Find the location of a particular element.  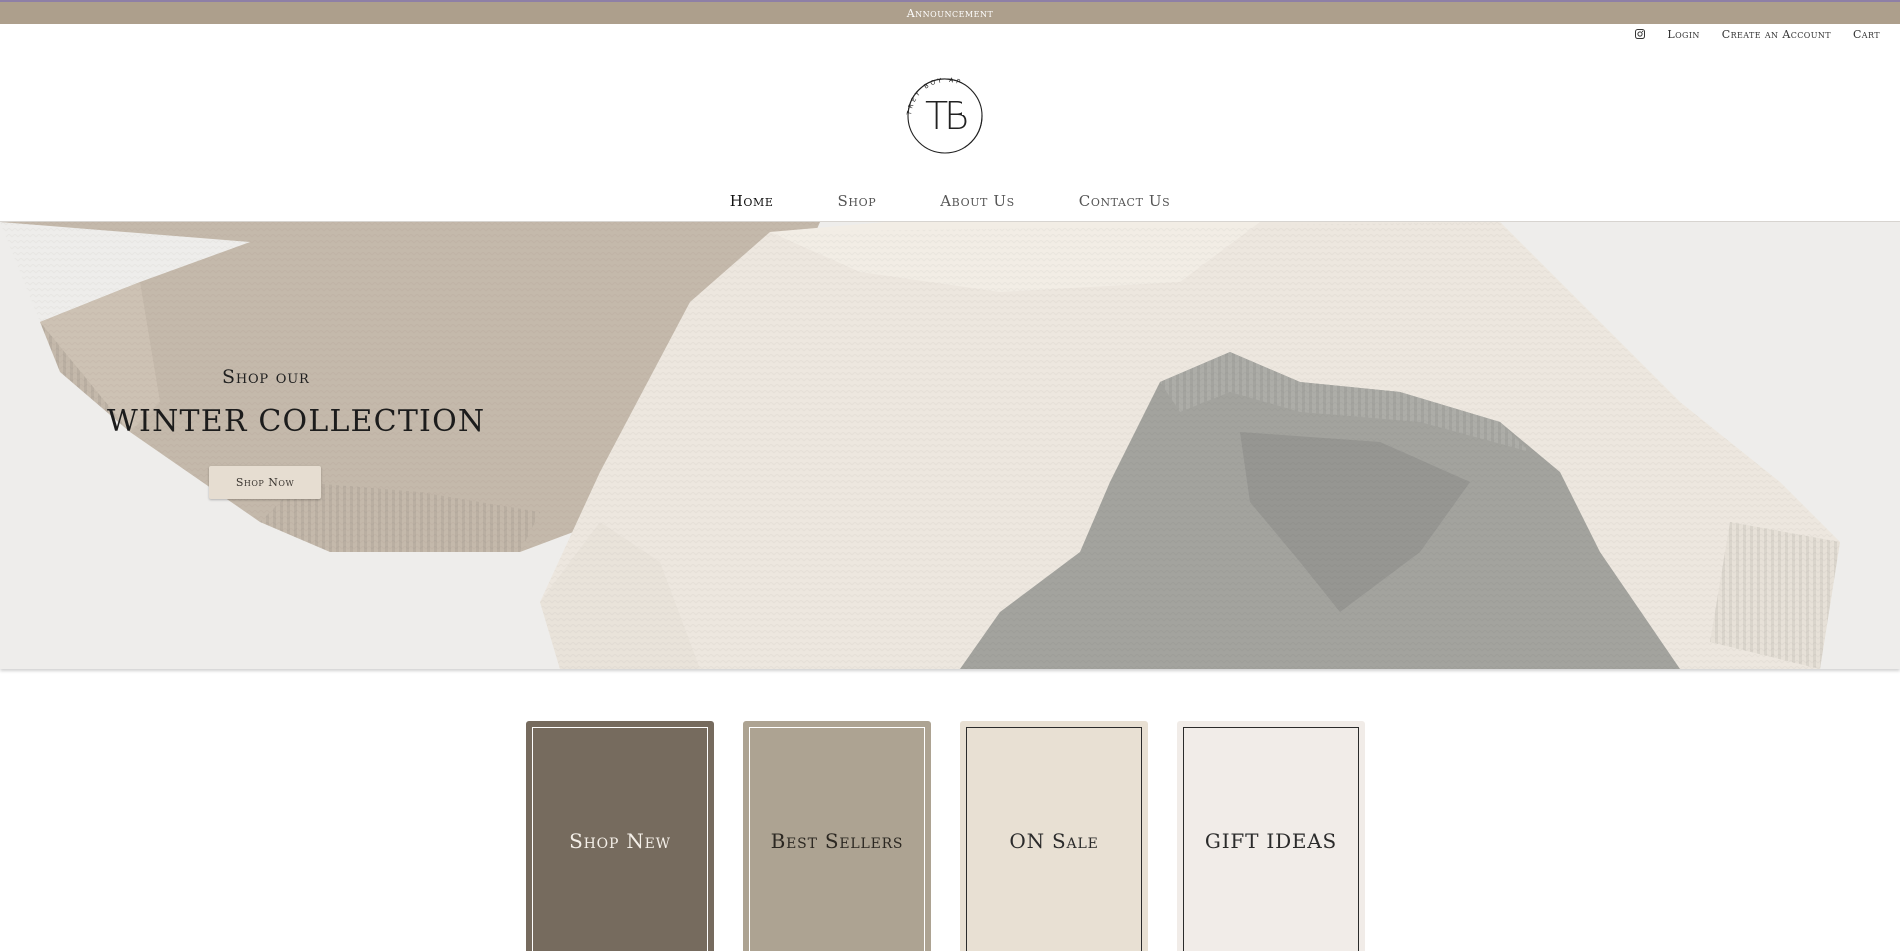

announcement-bar: Announcement is located at coordinates (950, 12).